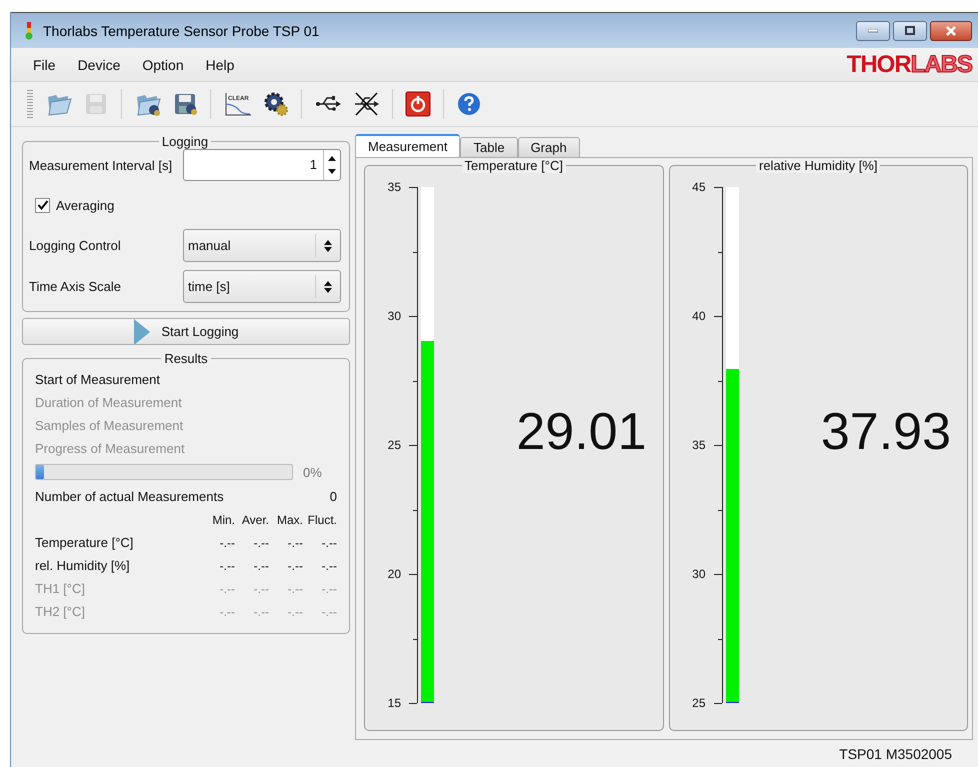  Describe the element at coordinates (699, 316) in the screenshot. I see `scale-label: 40` at that location.